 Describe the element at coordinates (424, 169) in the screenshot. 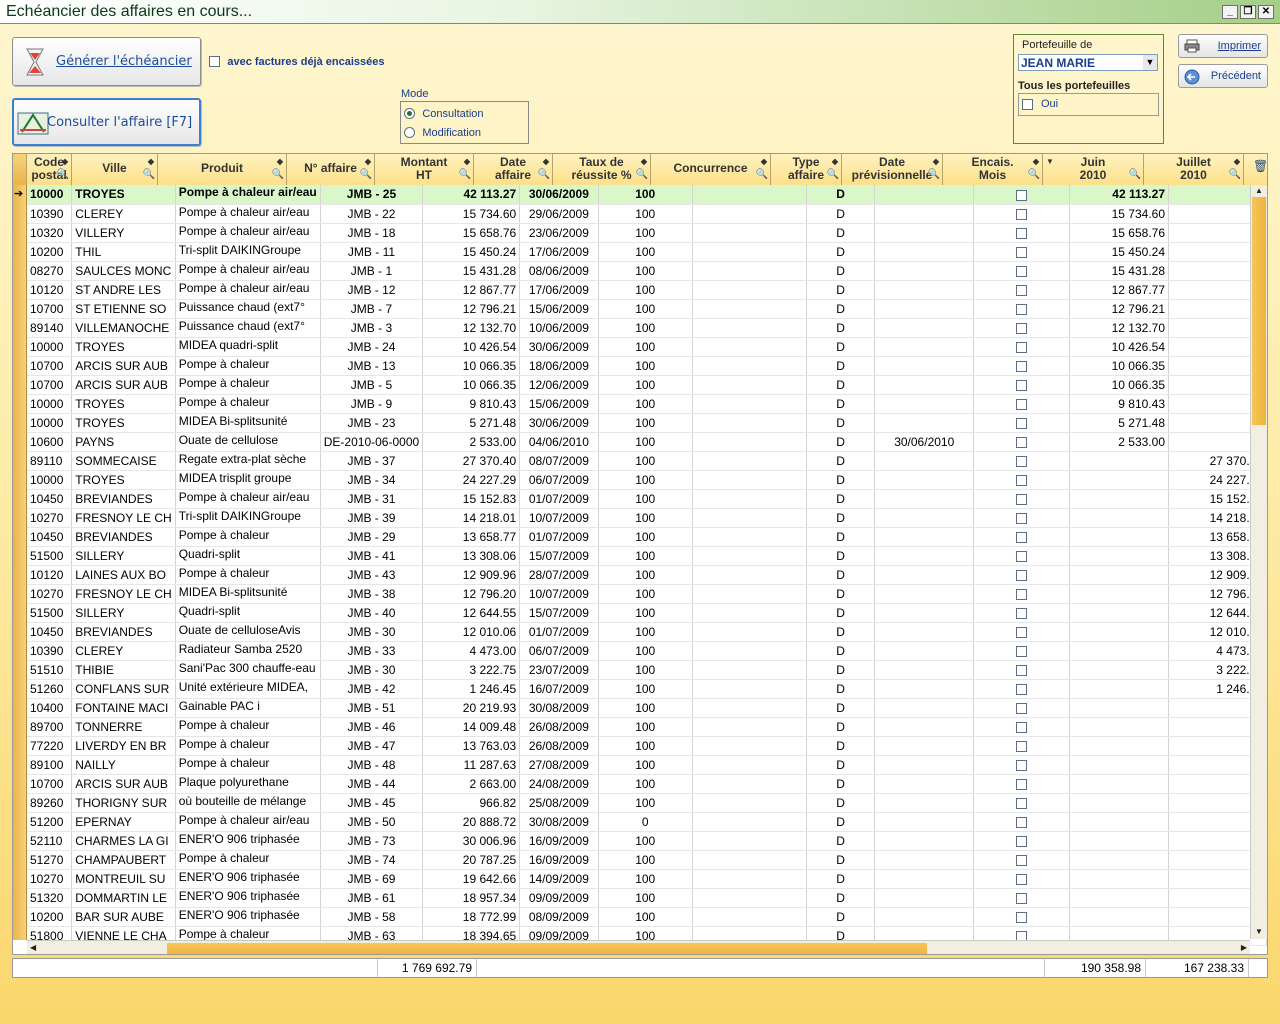

I see `column-header-amount-ht: Montant HT ◆ 🔍` at that location.